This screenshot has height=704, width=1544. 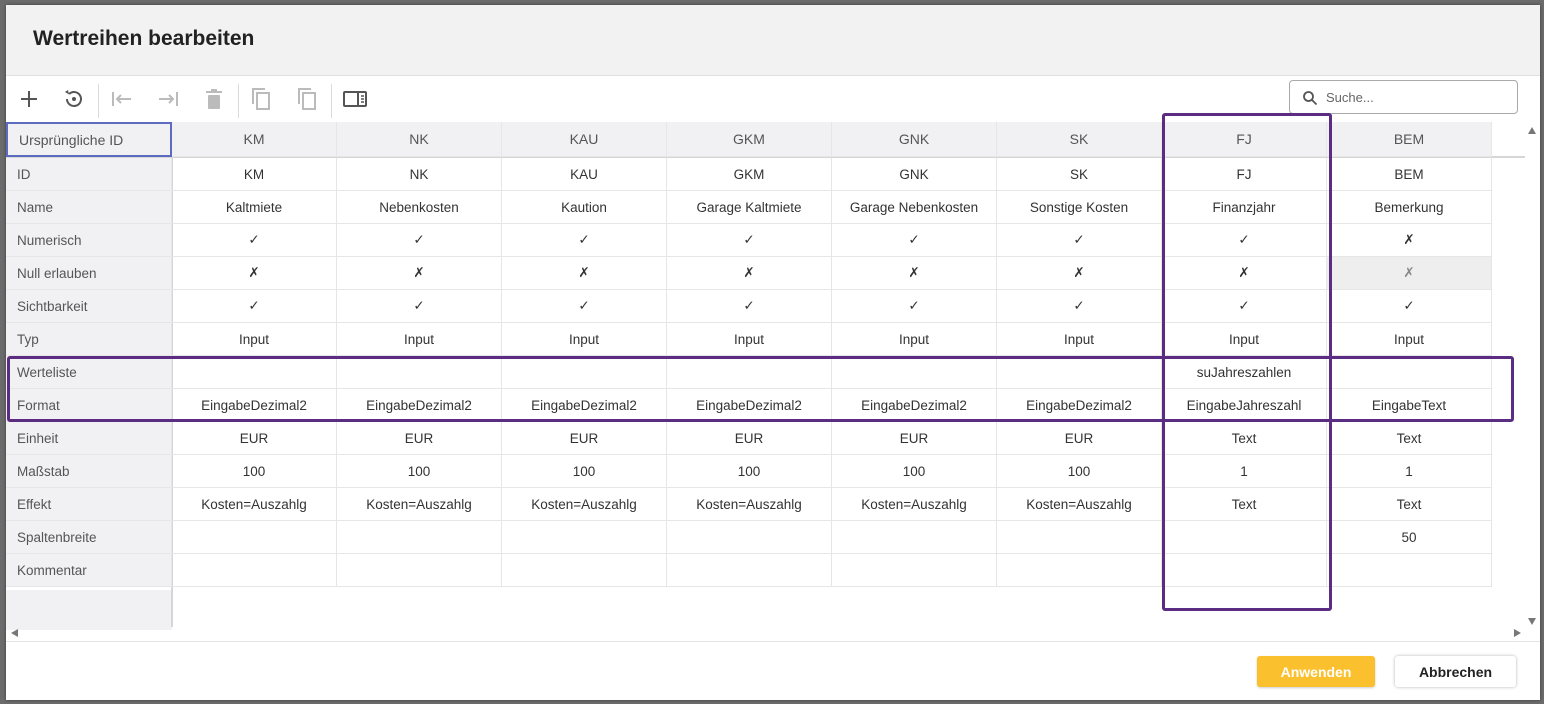 What do you see at coordinates (1244, 405) in the screenshot?
I see `grid-cell: EingabeJahreszahl` at bounding box center [1244, 405].